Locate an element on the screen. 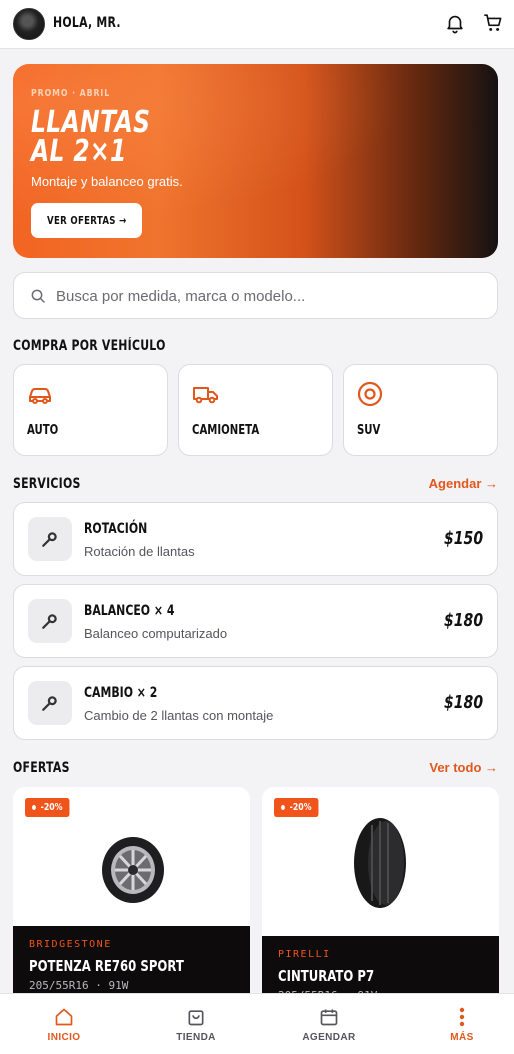  promo-tag: PROMO · ABRIL is located at coordinates (71, 93).